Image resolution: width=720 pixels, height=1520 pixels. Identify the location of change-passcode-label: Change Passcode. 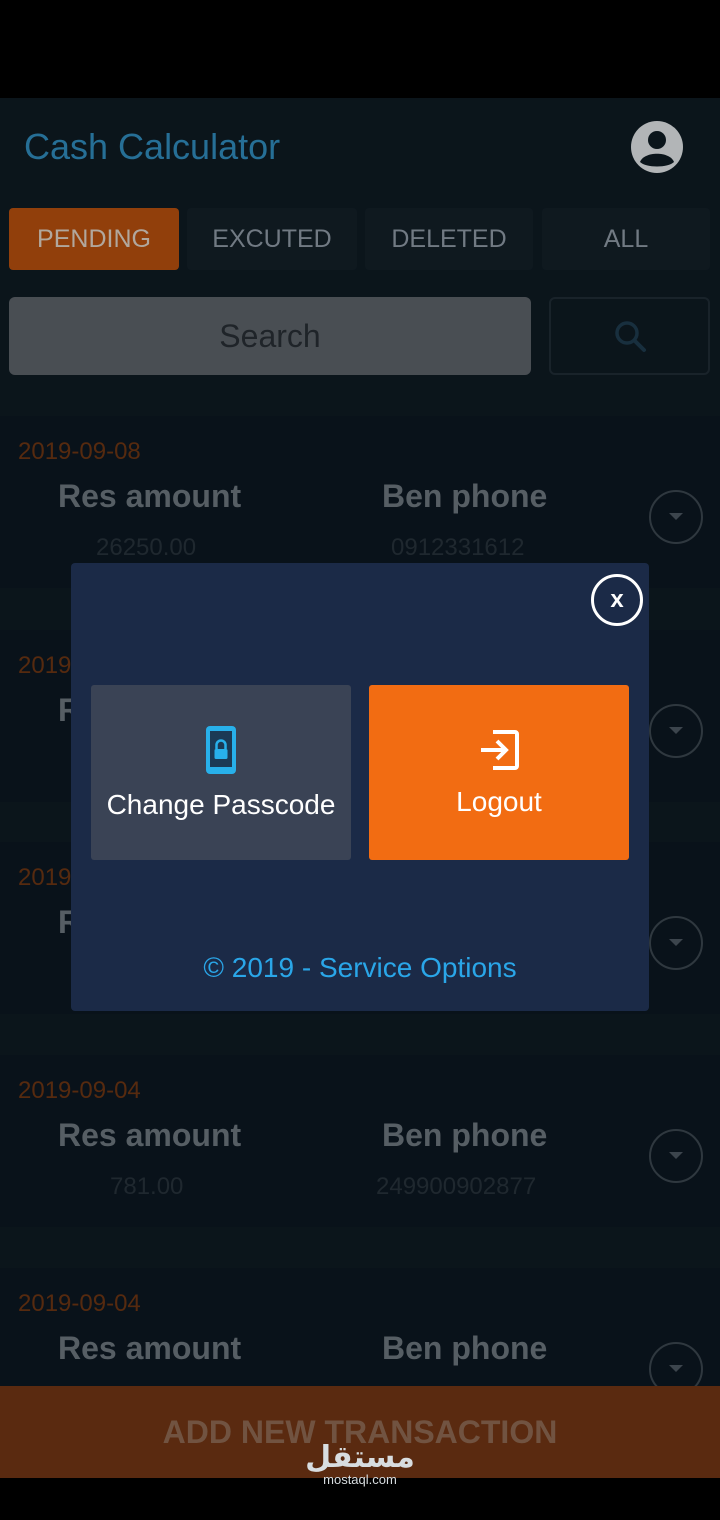
(221, 804).